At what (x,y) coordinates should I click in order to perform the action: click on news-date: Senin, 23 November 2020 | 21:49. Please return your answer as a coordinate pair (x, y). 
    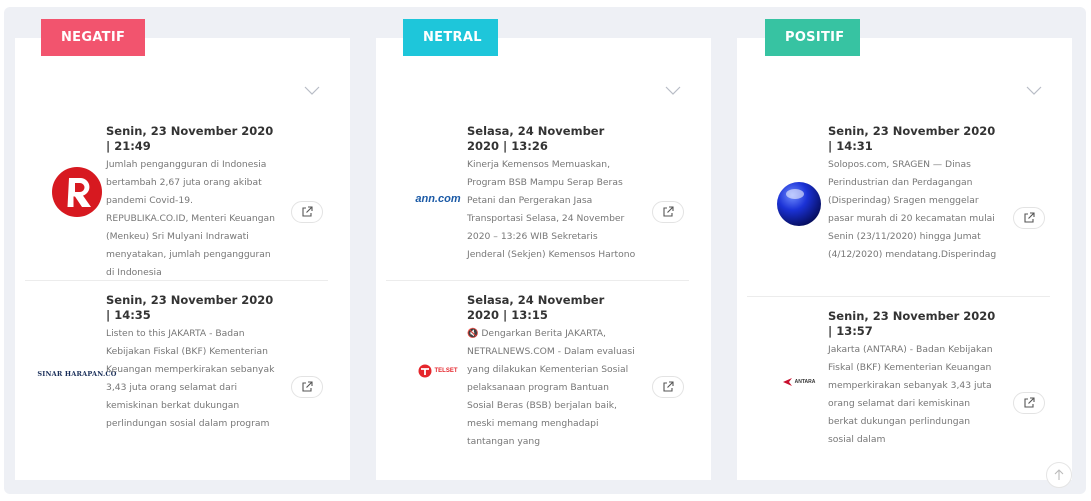
    Looking at the image, I should click on (190, 138).